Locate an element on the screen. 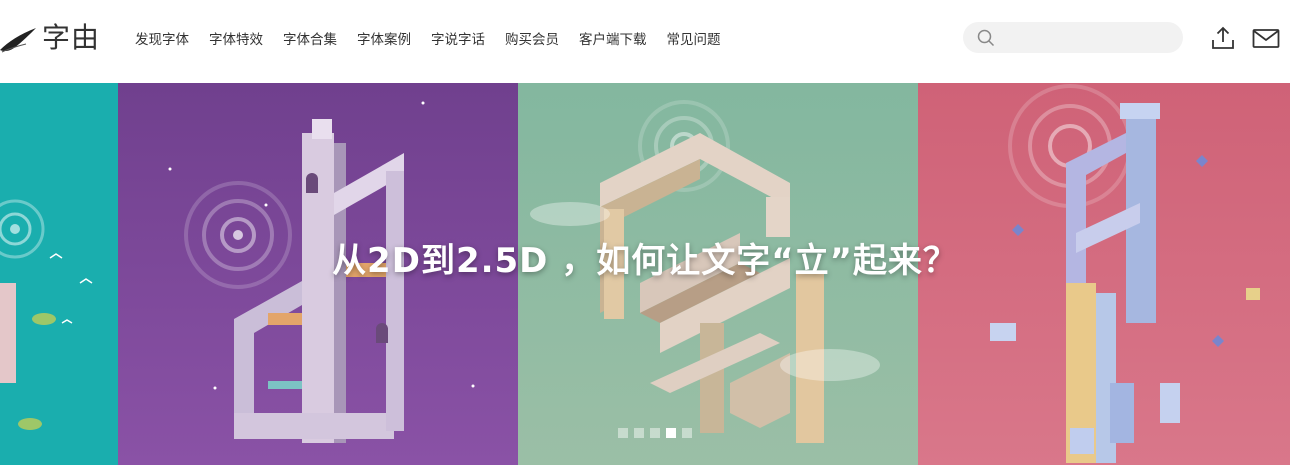 This screenshot has width=1290, height=465. search-icon is located at coordinates (986, 38).